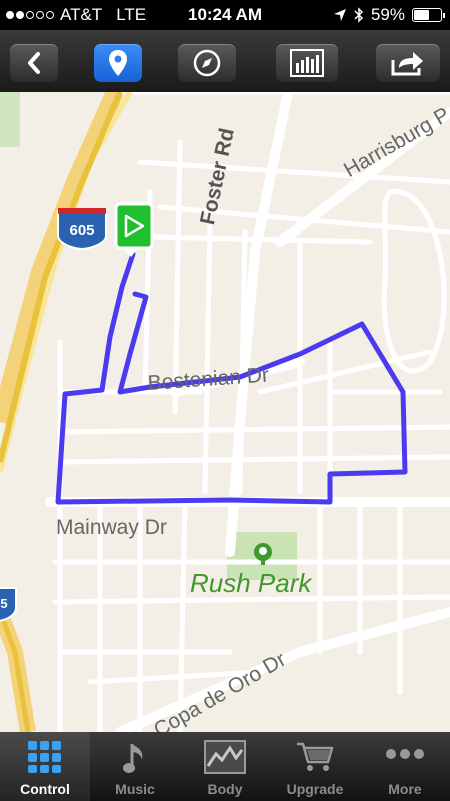 The height and width of the screenshot is (801, 450). I want to click on tab-music: Music, so click(135, 766).